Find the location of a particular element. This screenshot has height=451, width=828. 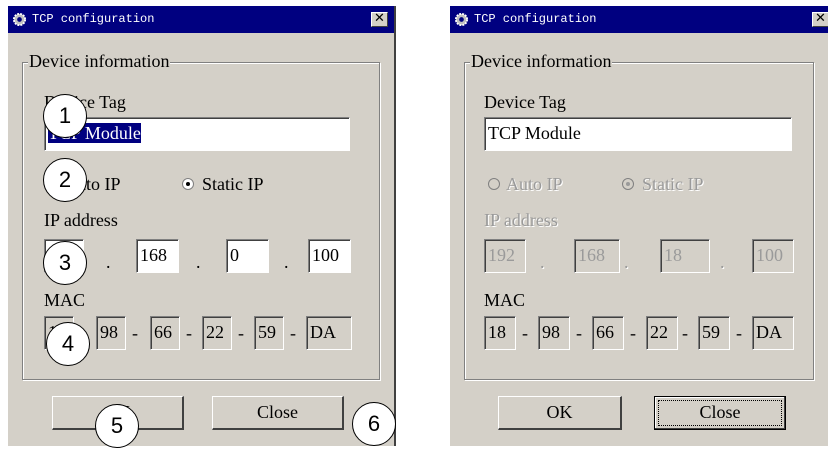

callout-marker-6: 6 is located at coordinates (374, 424).